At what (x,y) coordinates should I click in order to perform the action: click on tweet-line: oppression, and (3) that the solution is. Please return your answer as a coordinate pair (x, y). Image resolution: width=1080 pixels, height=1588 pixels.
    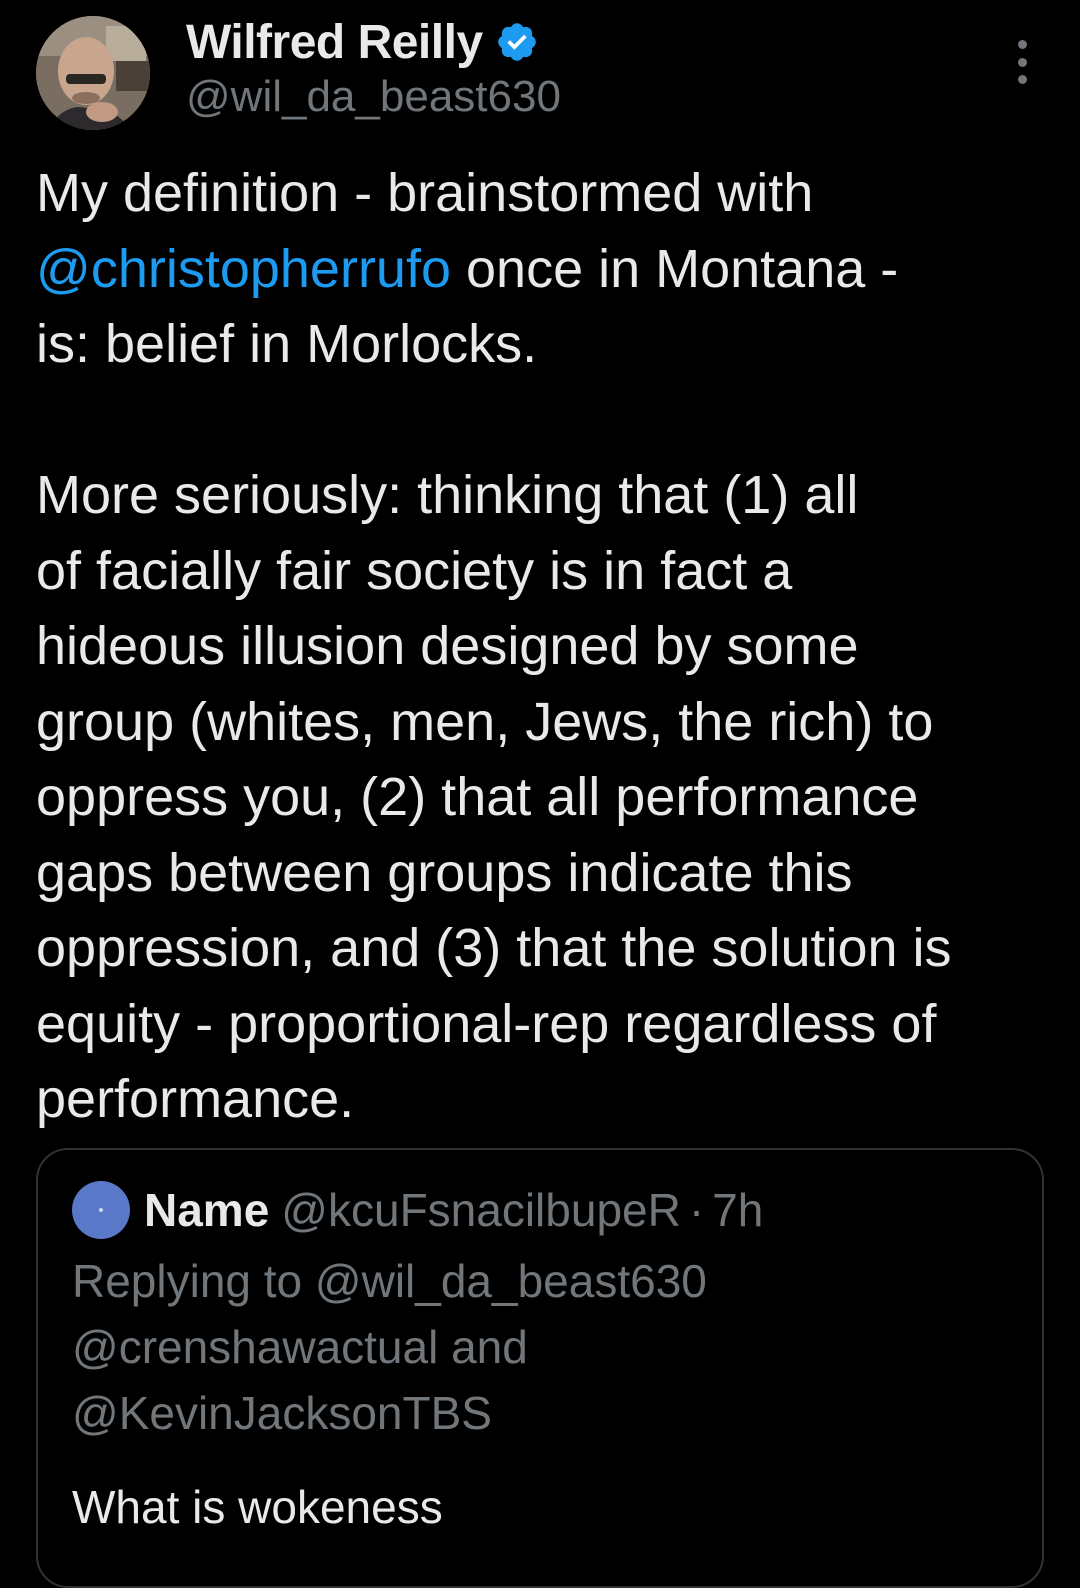
    Looking at the image, I should click on (494, 948).